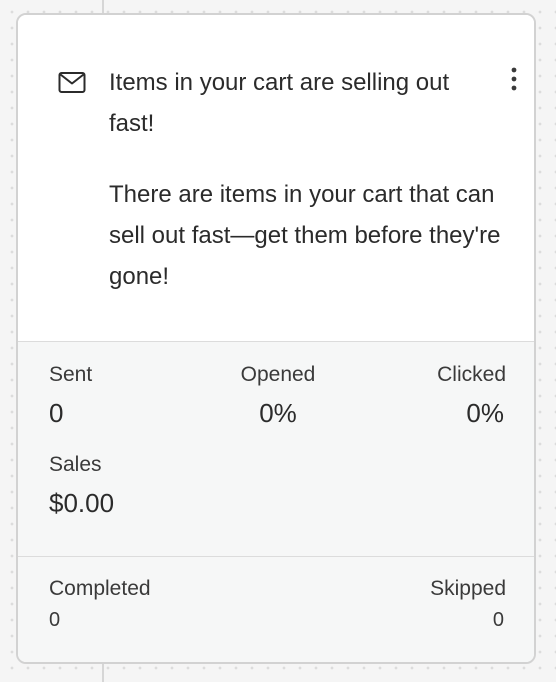 The width and height of the screenshot is (556, 682). Describe the element at coordinates (55, 620) in the screenshot. I see `completed-value: 0` at that location.